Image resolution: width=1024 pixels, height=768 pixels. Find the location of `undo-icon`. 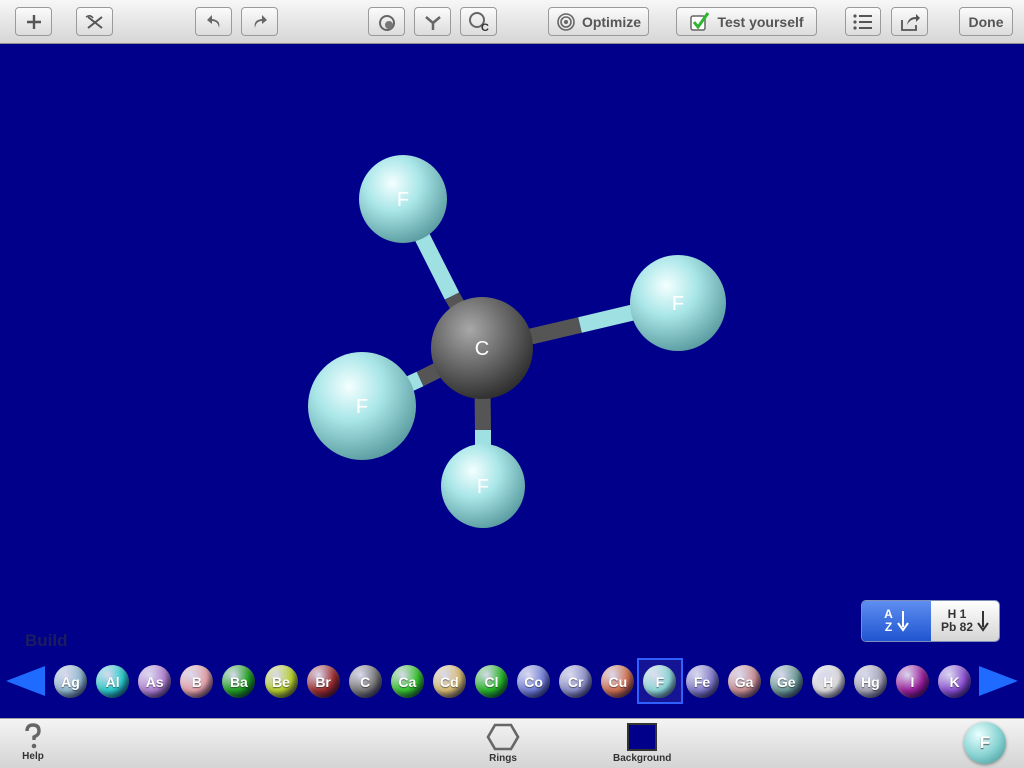

undo-icon is located at coordinates (212, 21).